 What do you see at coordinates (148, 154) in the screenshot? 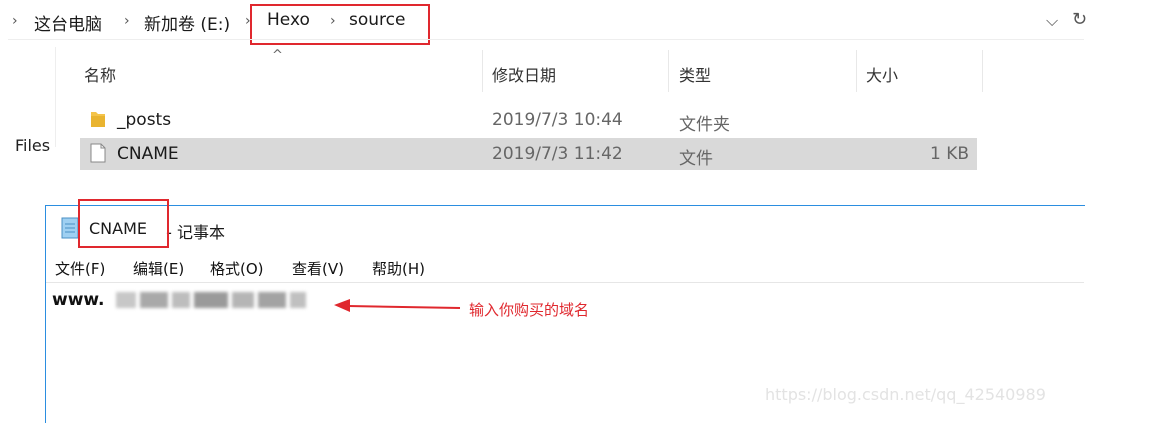
I see `file-name: CNAME` at bounding box center [148, 154].